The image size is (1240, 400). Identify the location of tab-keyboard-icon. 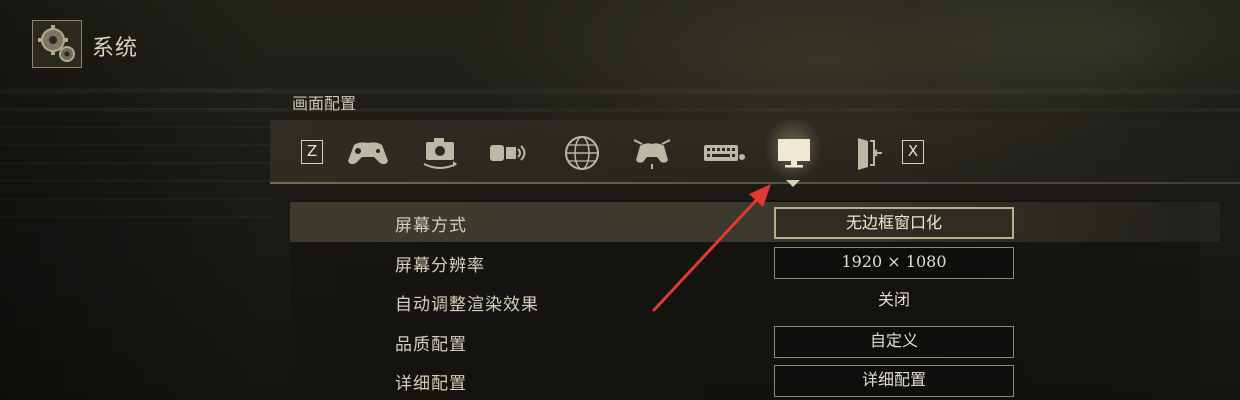
(724, 153).